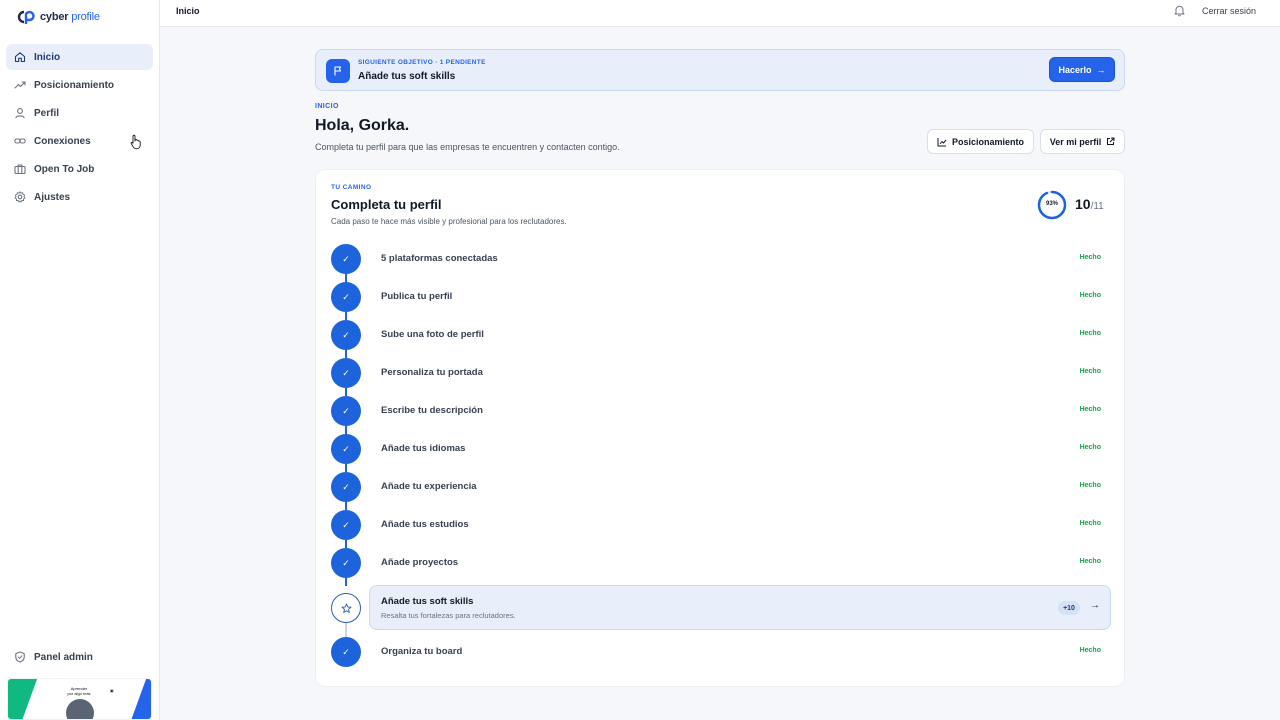  Describe the element at coordinates (407, 76) in the screenshot. I see `objective-title: Añade tus soft skills` at that location.